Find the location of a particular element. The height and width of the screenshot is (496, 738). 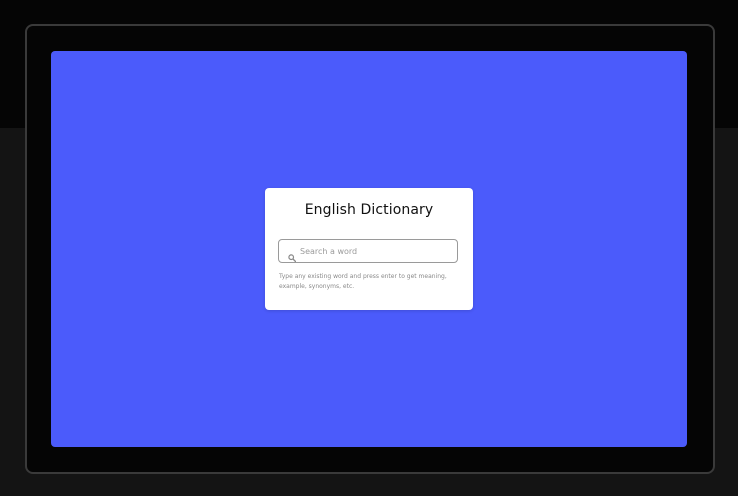

app-title: English Dictionary is located at coordinates (369, 210).